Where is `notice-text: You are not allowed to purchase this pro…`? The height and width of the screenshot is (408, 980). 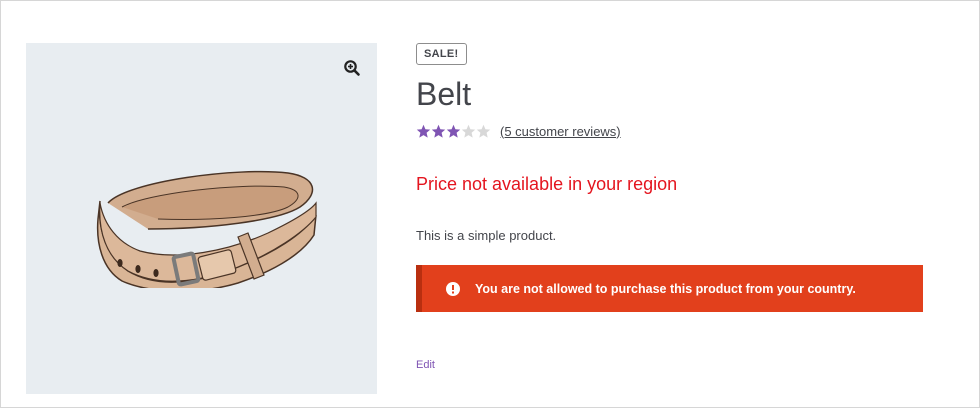
notice-text: You are not allowed to purchase this pro… is located at coordinates (665, 288).